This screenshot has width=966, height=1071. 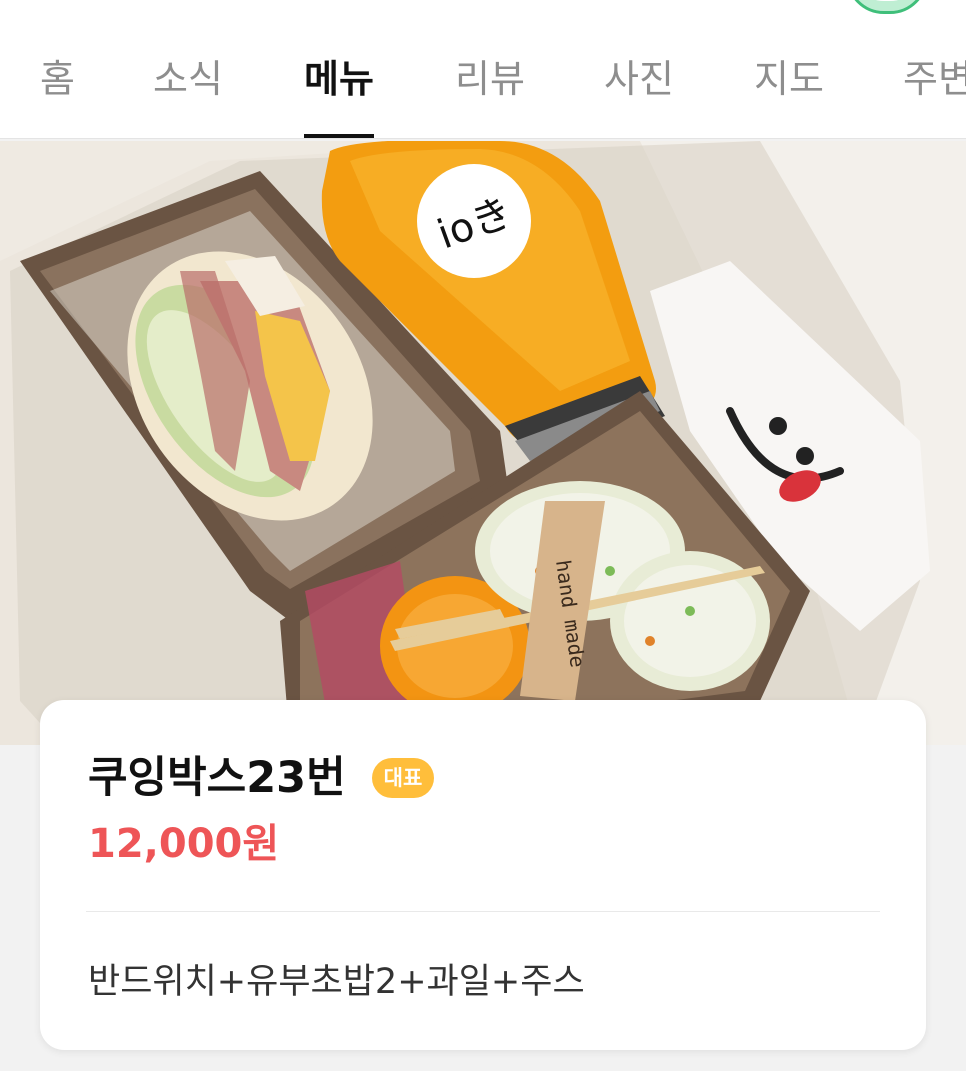 I want to click on tab-photo: 사진, so click(x=639, y=91).